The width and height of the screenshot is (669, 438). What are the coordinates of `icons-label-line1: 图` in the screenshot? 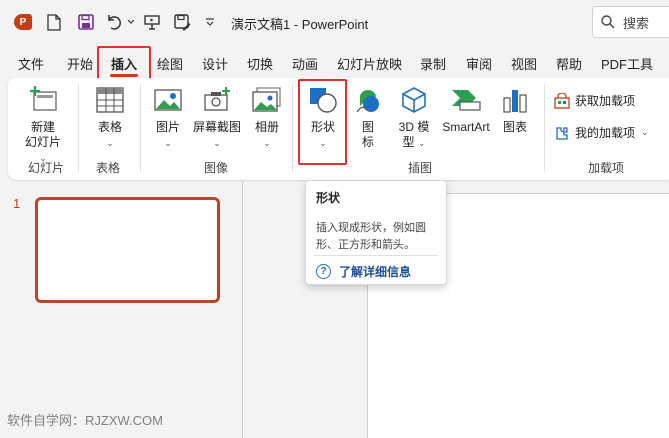 It's located at (367, 127).